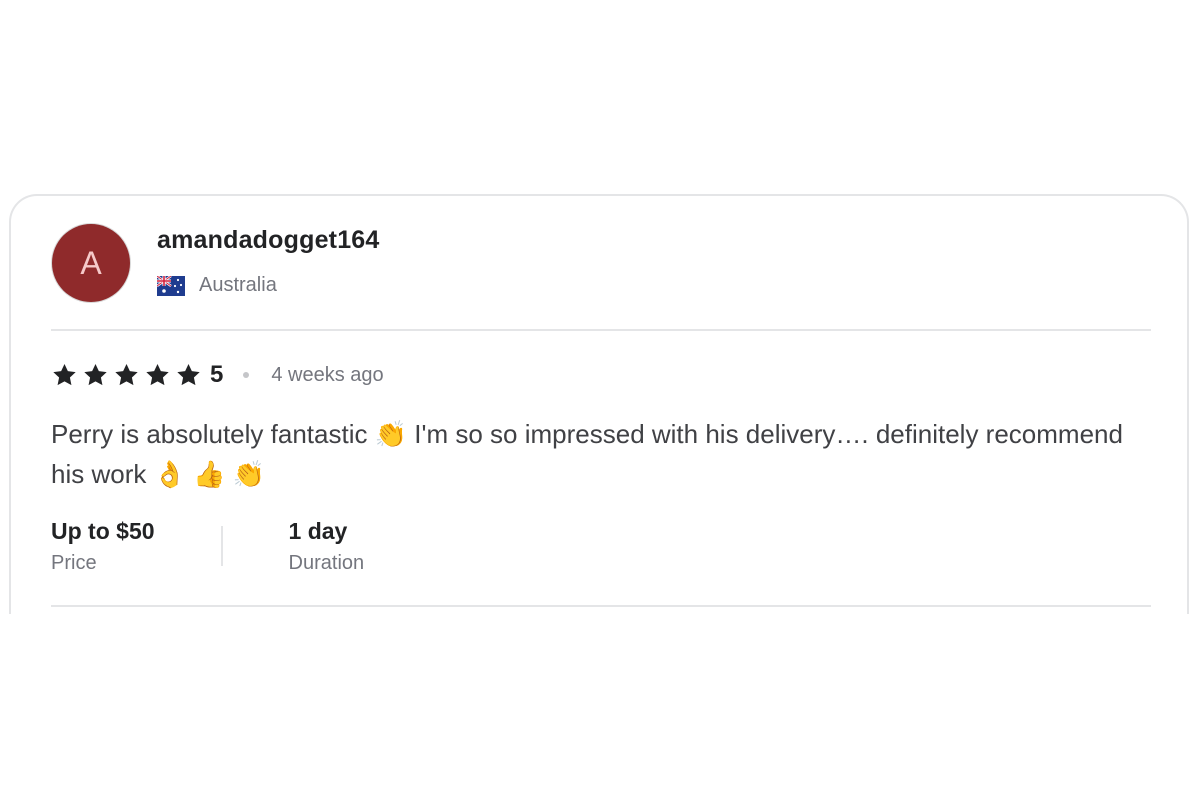  Describe the element at coordinates (246, 375) in the screenshot. I see `separator-dot` at that location.